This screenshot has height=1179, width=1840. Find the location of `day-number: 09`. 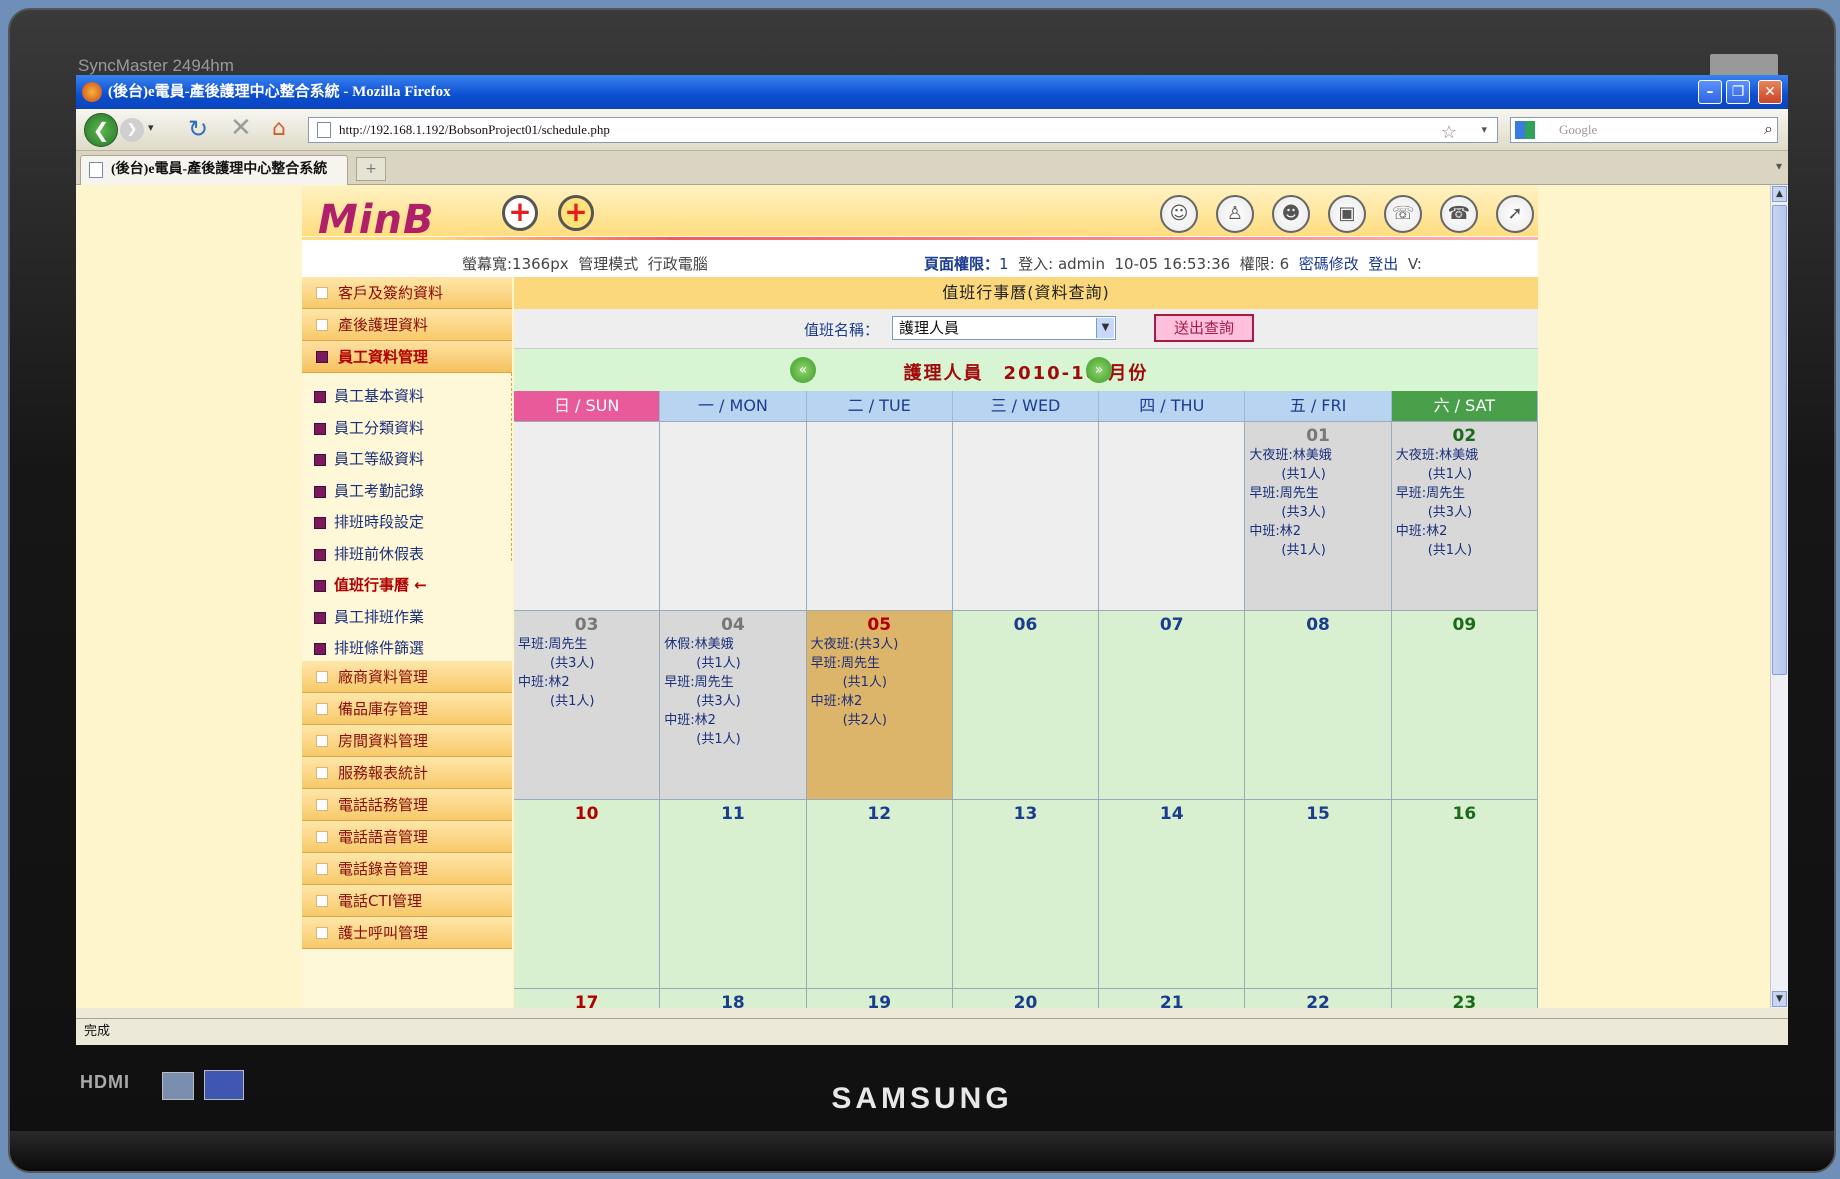

day-number: 09 is located at coordinates (1464, 623).